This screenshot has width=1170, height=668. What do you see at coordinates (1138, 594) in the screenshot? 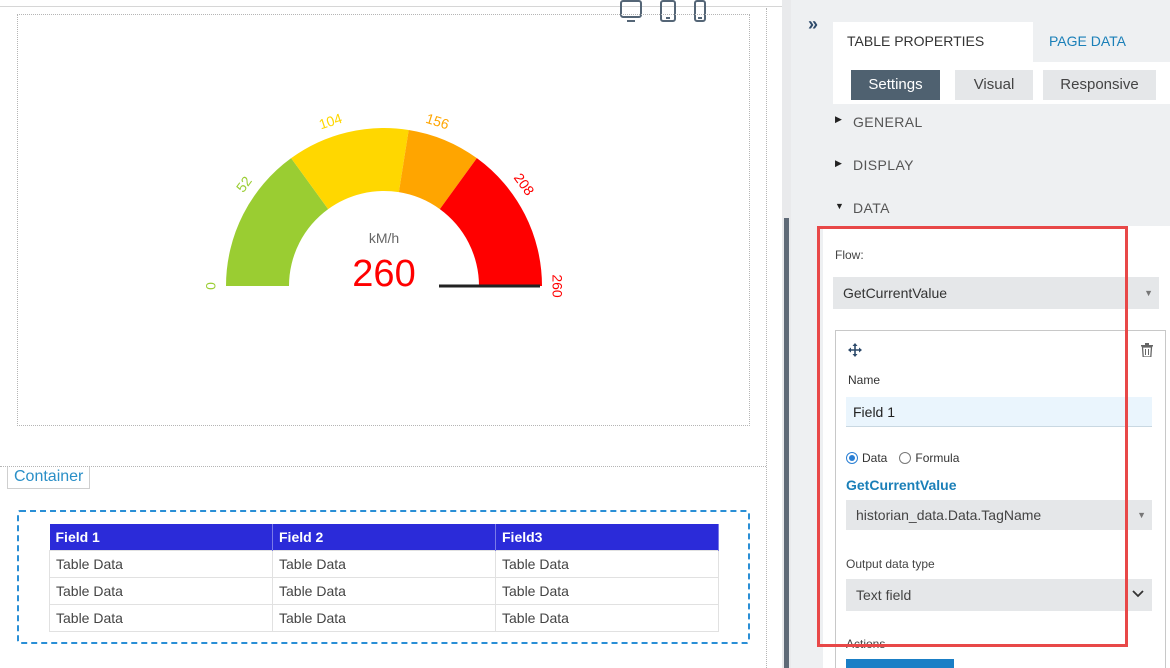
I see `chevron-down-icon` at bounding box center [1138, 594].